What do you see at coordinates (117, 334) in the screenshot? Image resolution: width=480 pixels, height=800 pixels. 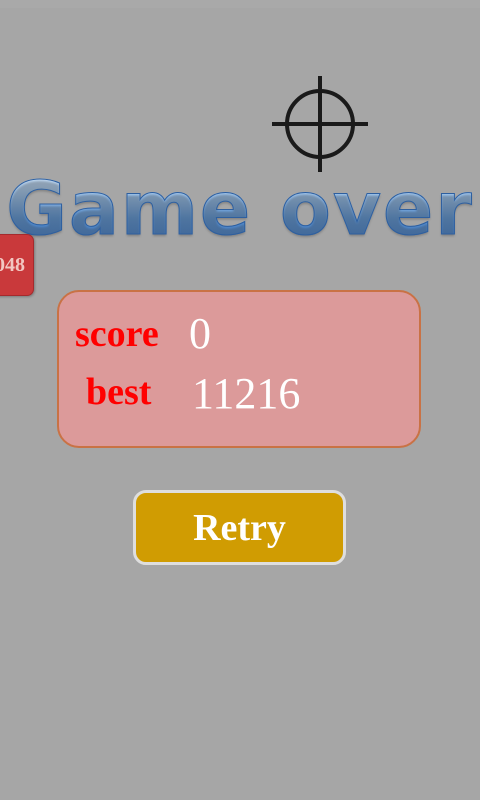 I see `score-label: score` at bounding box center [117, 334].